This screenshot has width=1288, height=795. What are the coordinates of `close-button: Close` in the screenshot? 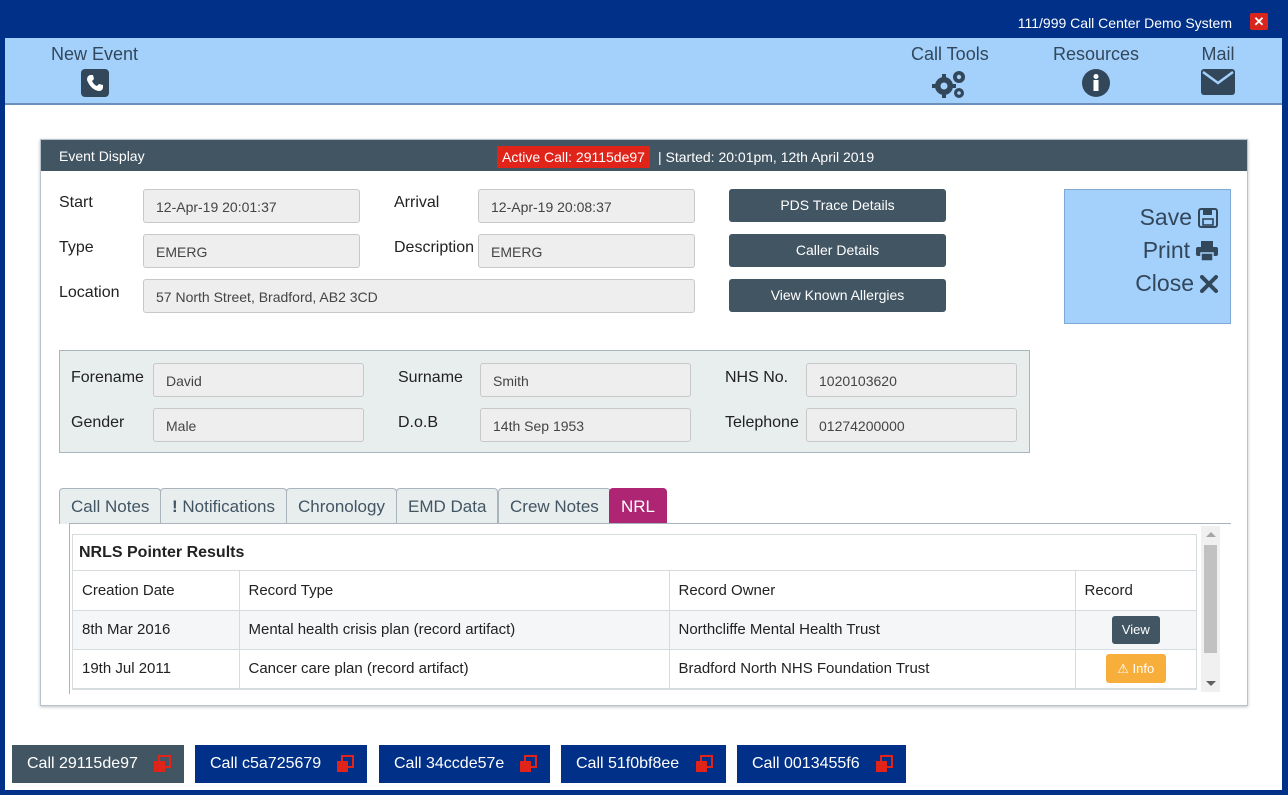 It's located at (1176, 283).